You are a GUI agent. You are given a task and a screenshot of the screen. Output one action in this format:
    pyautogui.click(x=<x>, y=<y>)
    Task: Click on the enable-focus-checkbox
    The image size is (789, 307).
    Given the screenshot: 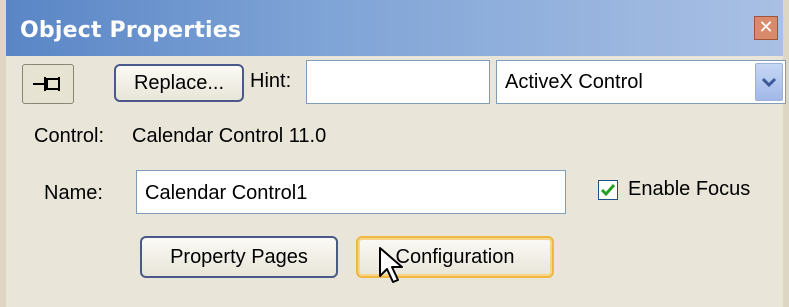 What is the action you would take?
    pyautogui.click(x=608, y=190)
    